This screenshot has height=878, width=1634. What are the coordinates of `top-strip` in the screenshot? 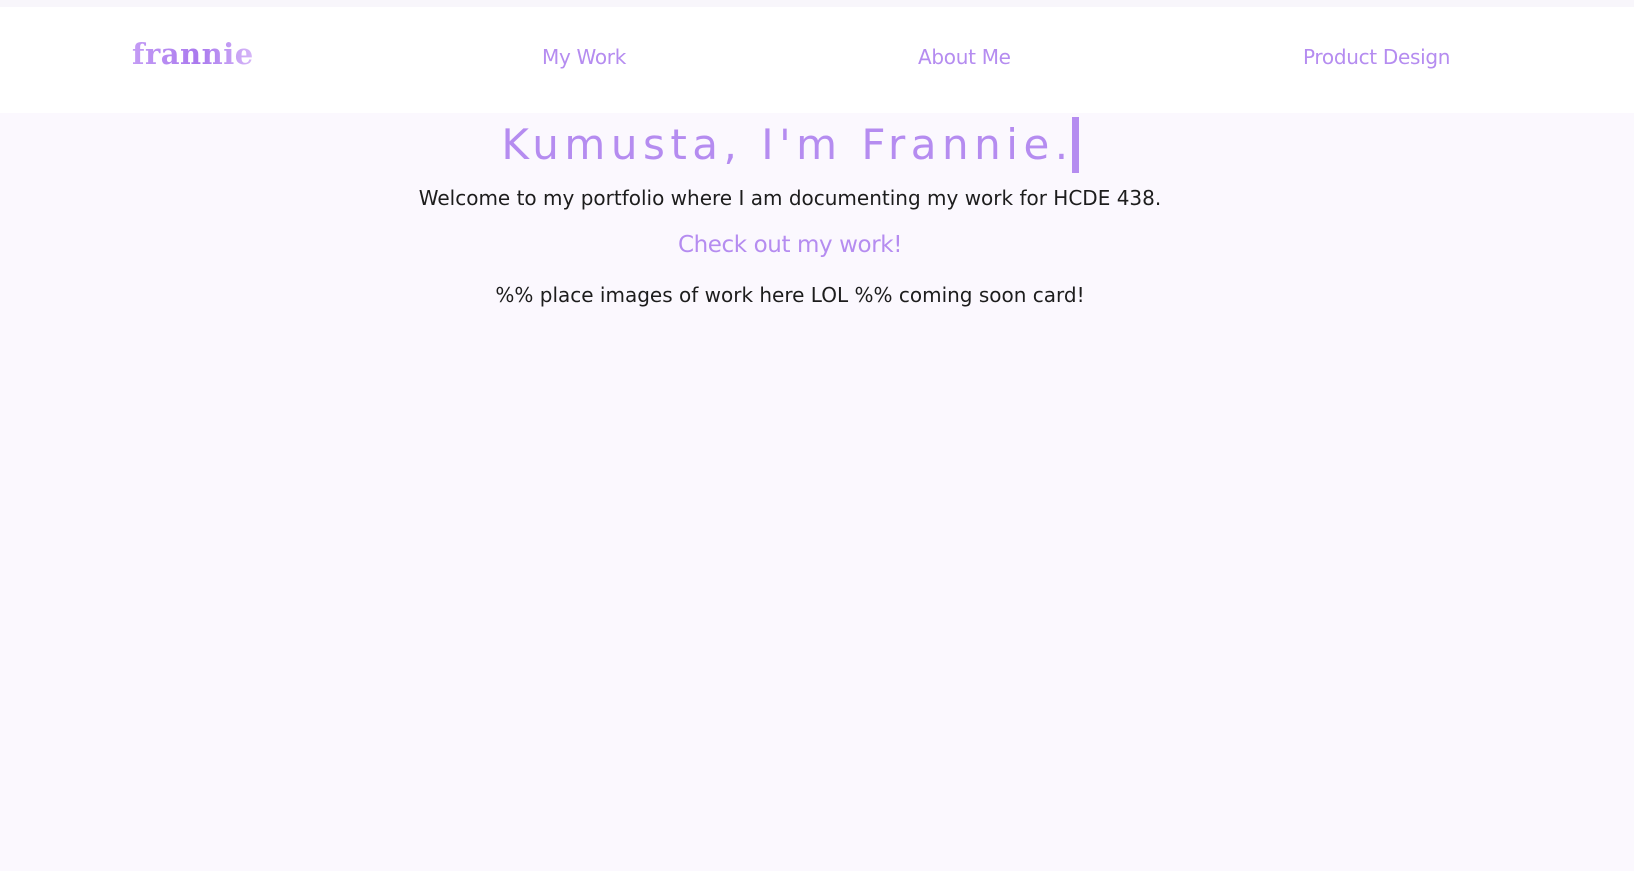 It's located at (817, 3).